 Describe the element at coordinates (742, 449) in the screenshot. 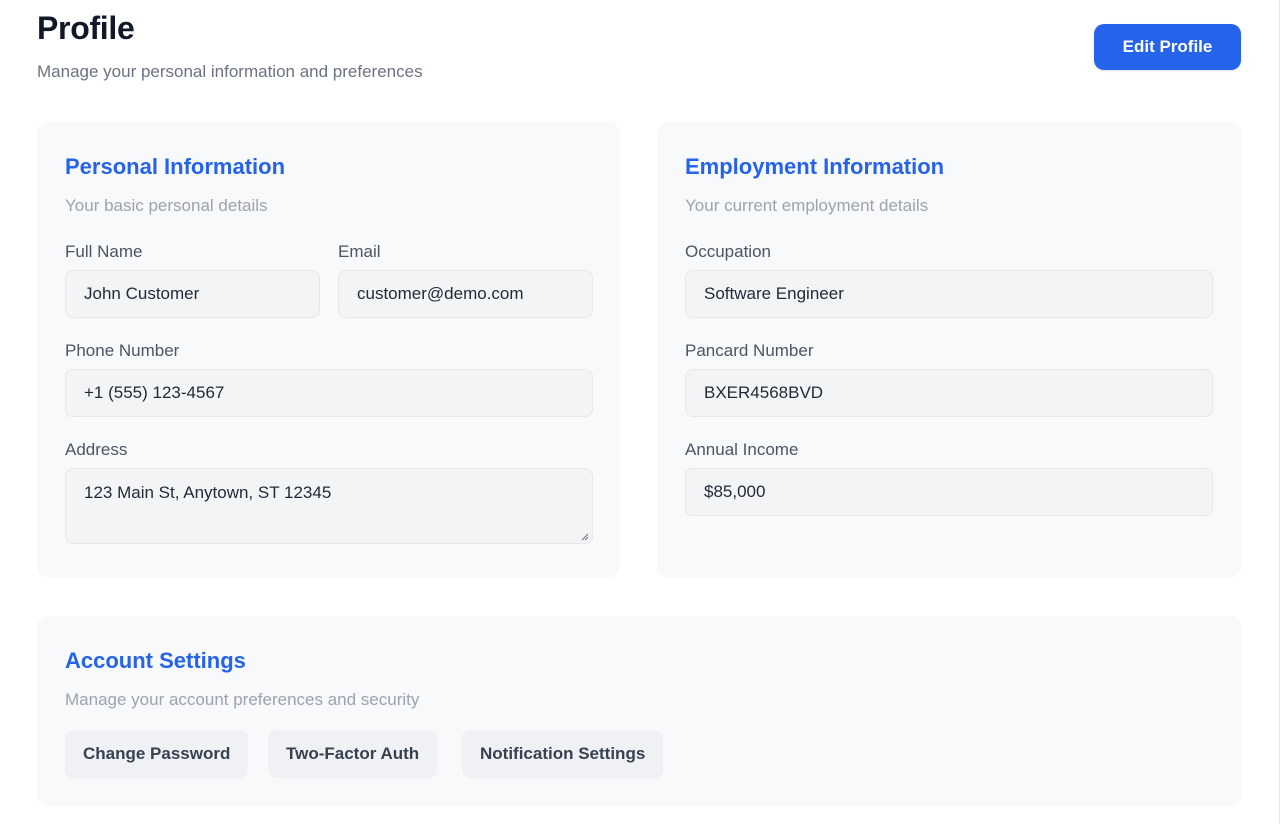

I see `annual-income-label: Annual Income` at that location.